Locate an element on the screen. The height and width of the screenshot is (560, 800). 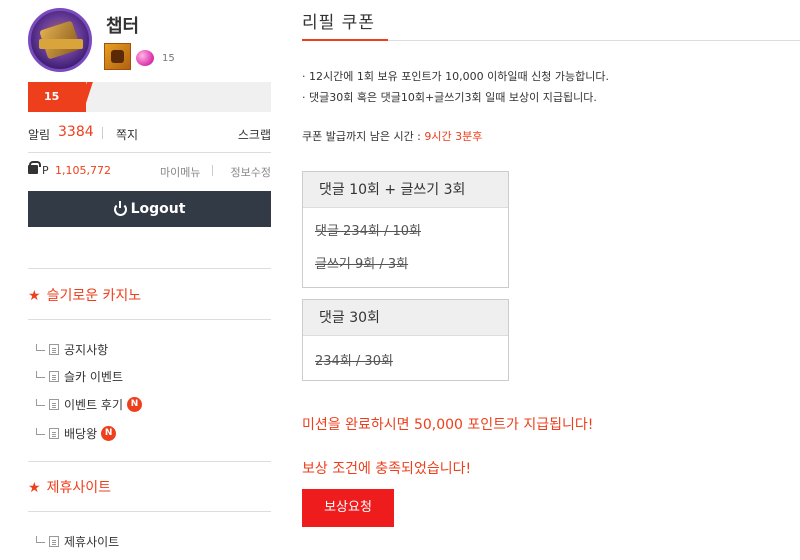
sidebar-item-notice: 공지사항 is located at coordinates (72, 349).